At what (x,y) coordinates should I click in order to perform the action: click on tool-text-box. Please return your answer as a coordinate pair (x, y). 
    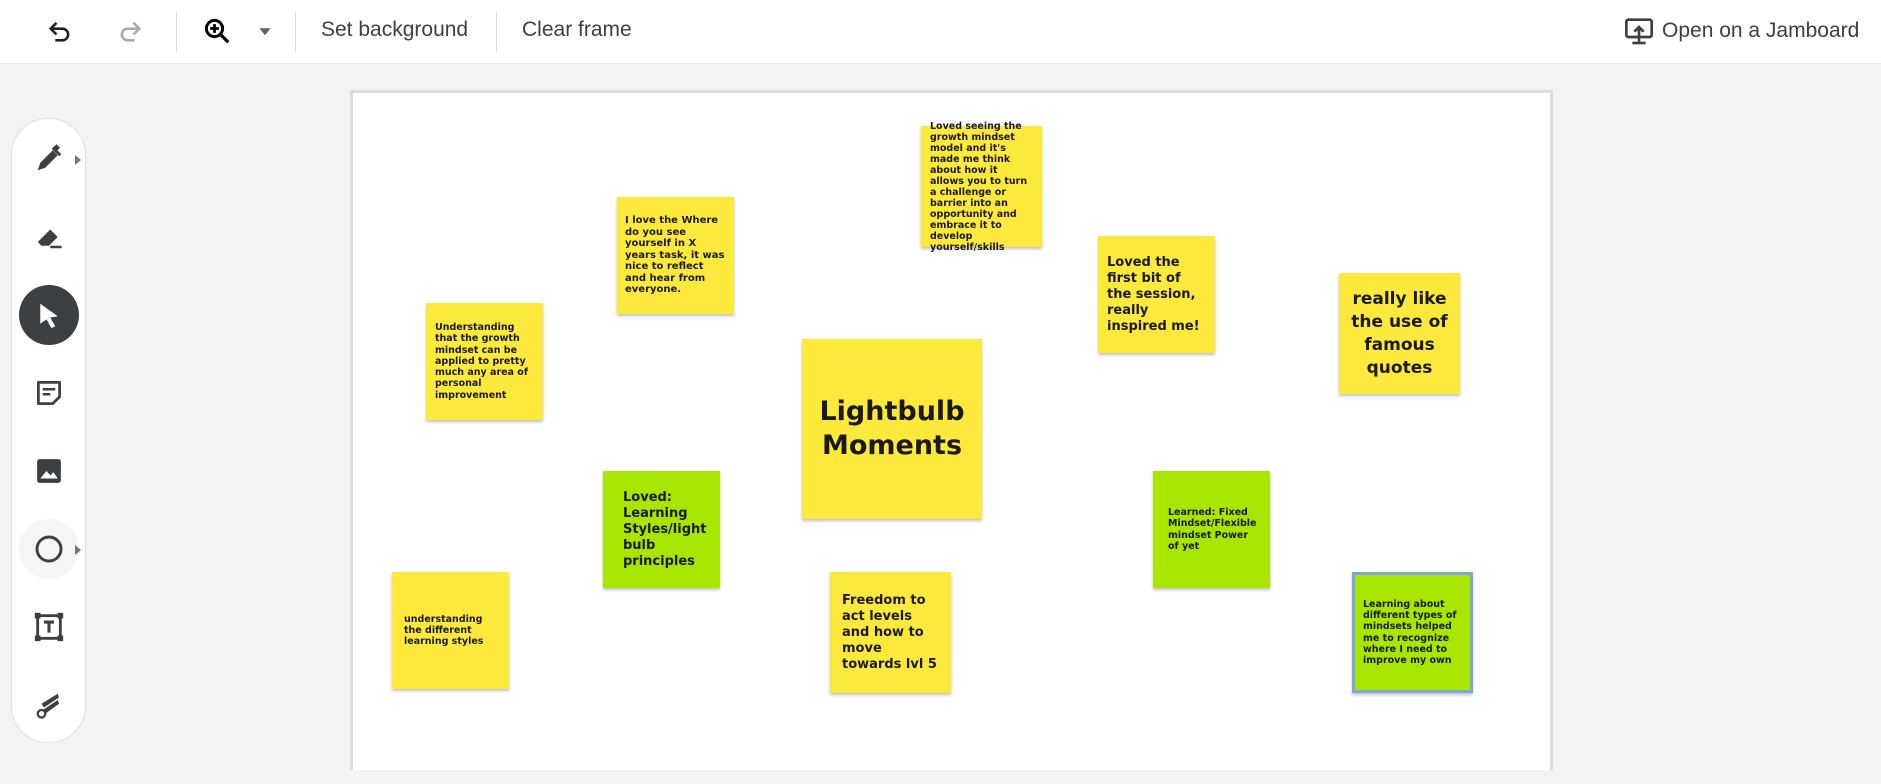
    Looking at the image, I should click on (49, 627).